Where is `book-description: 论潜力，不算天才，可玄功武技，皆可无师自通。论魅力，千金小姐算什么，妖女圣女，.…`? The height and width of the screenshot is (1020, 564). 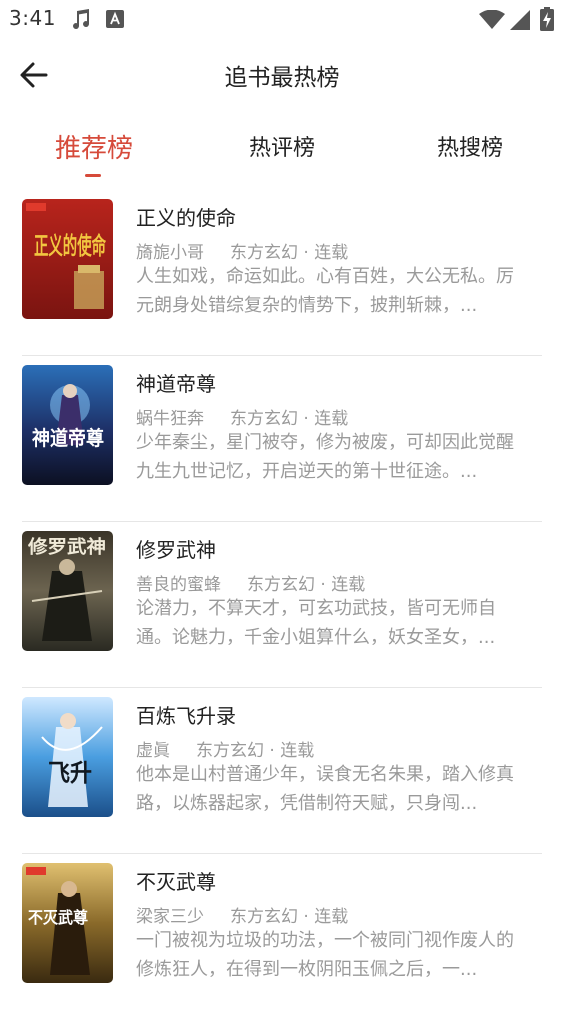
book-description: 论潜力，不算天才，可玄功武技，皆可无师自通。论魅力，千金小姐算什么，妖女圣女，.… is located at coordinates (316, 623).